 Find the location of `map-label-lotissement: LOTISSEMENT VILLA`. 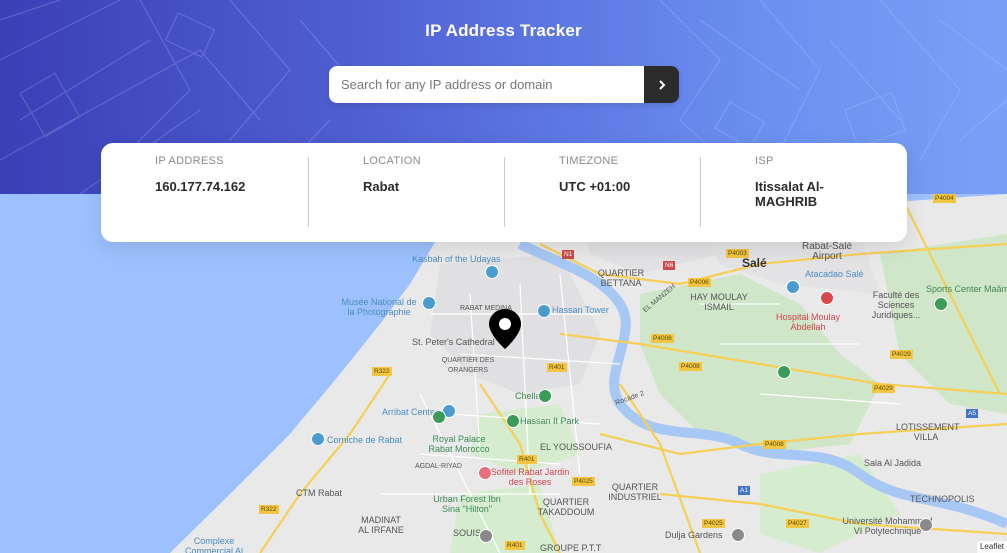

map-label-lotissement: LOTISSEMENT VILLA is located at coordinates (928, 432).